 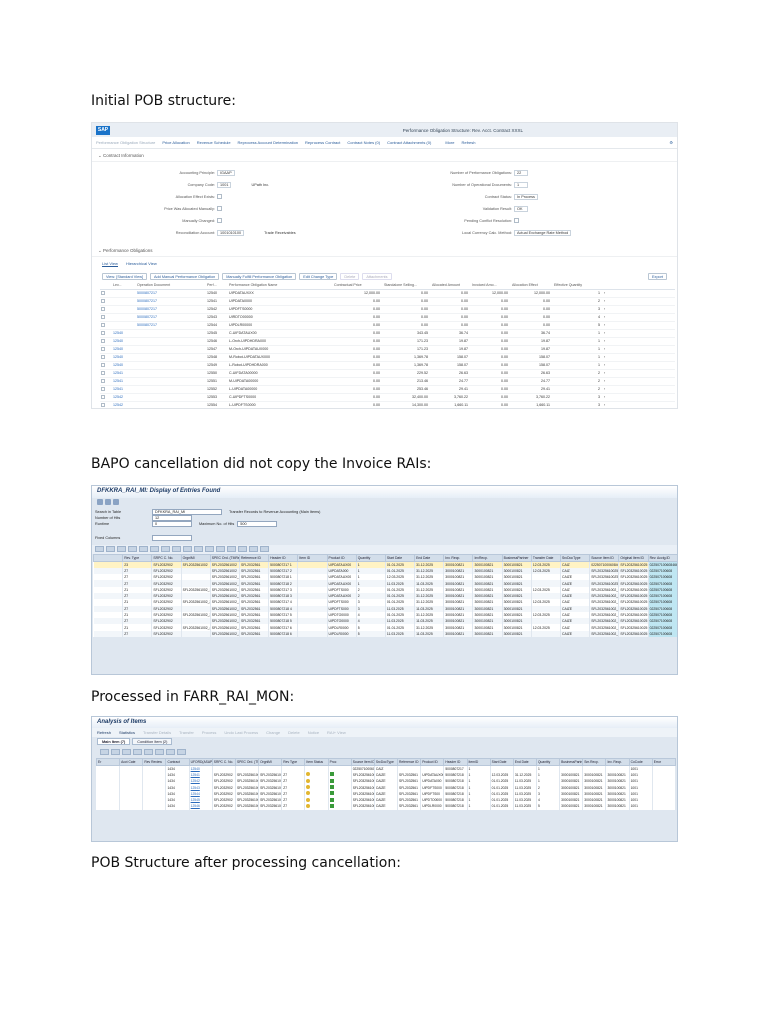 What do you see at coordinates (640, 762) in the screenshot?
I see `mon-col-header: CoCode` at bounding box center [640, 762].